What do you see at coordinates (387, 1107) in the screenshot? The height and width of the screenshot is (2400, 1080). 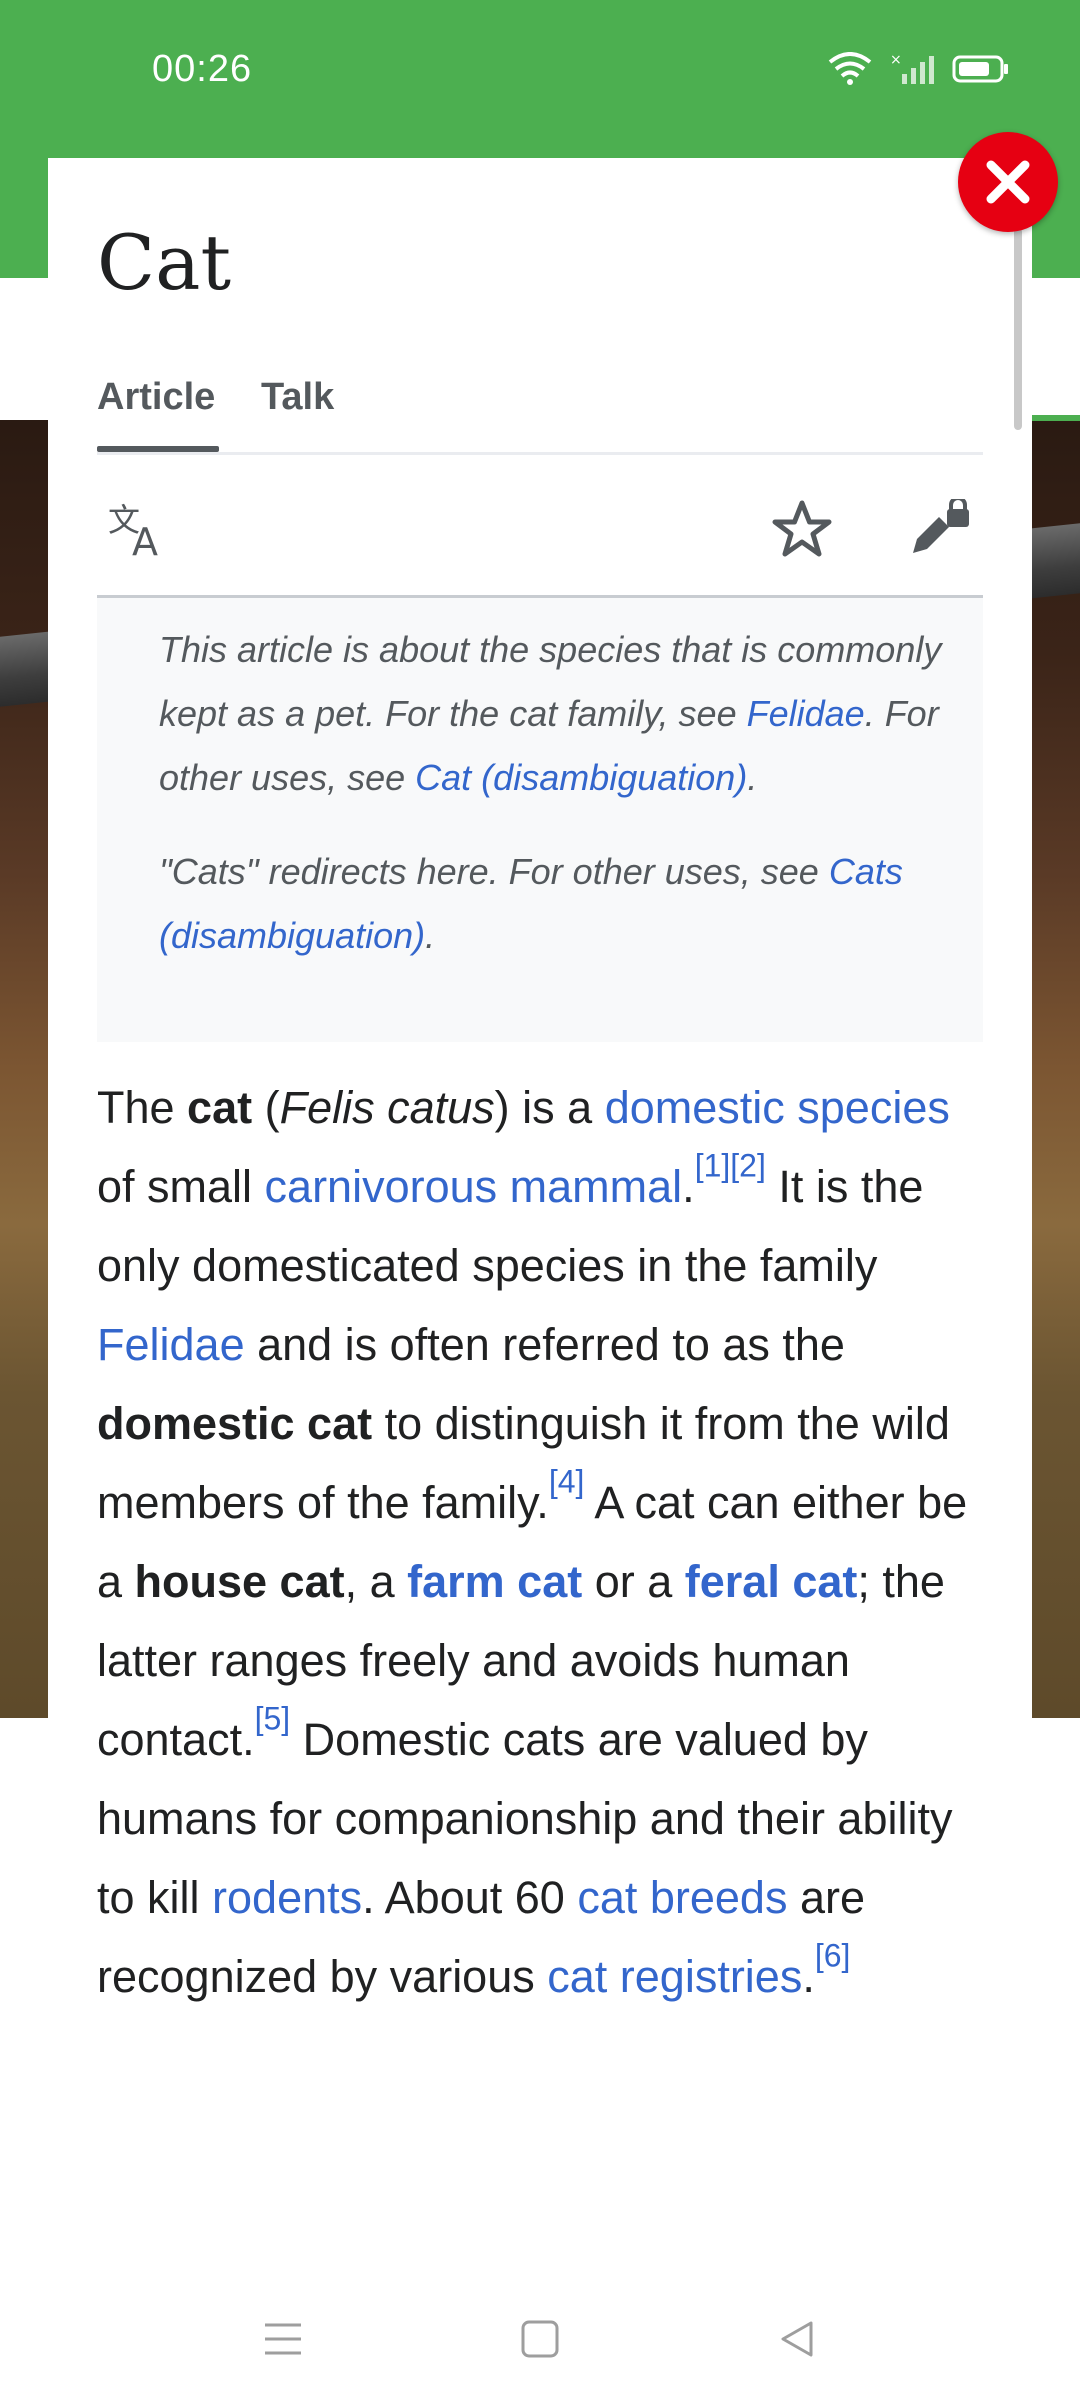 I see `scientific-name: Felis catus` at bounding box center [387, 1107].